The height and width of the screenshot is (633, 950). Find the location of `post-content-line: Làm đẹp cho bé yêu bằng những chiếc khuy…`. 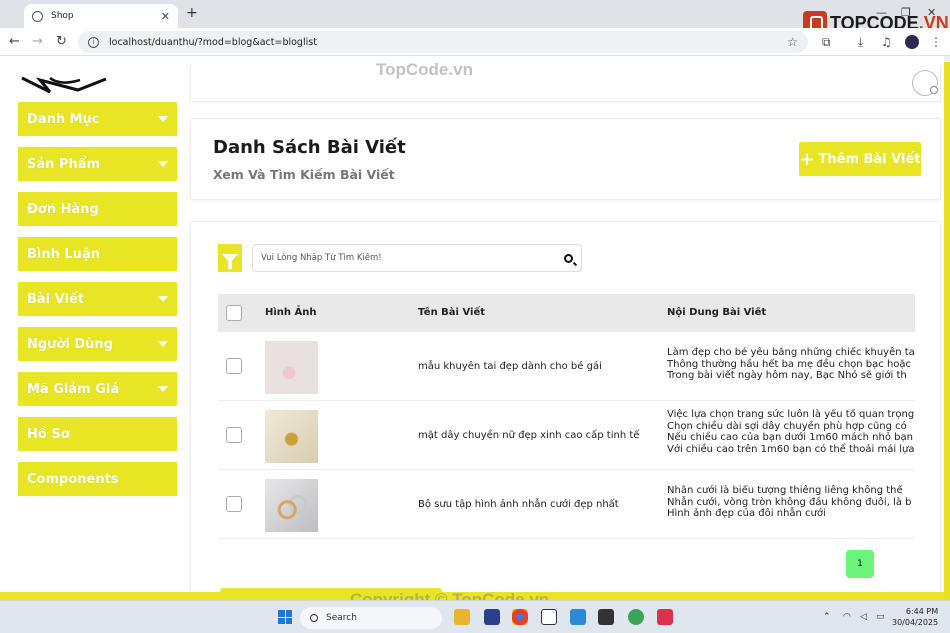

post-content-line: Làm đẹp cho bé yêu bằng những chiếc khuy… is located at coordinates (791, 352).